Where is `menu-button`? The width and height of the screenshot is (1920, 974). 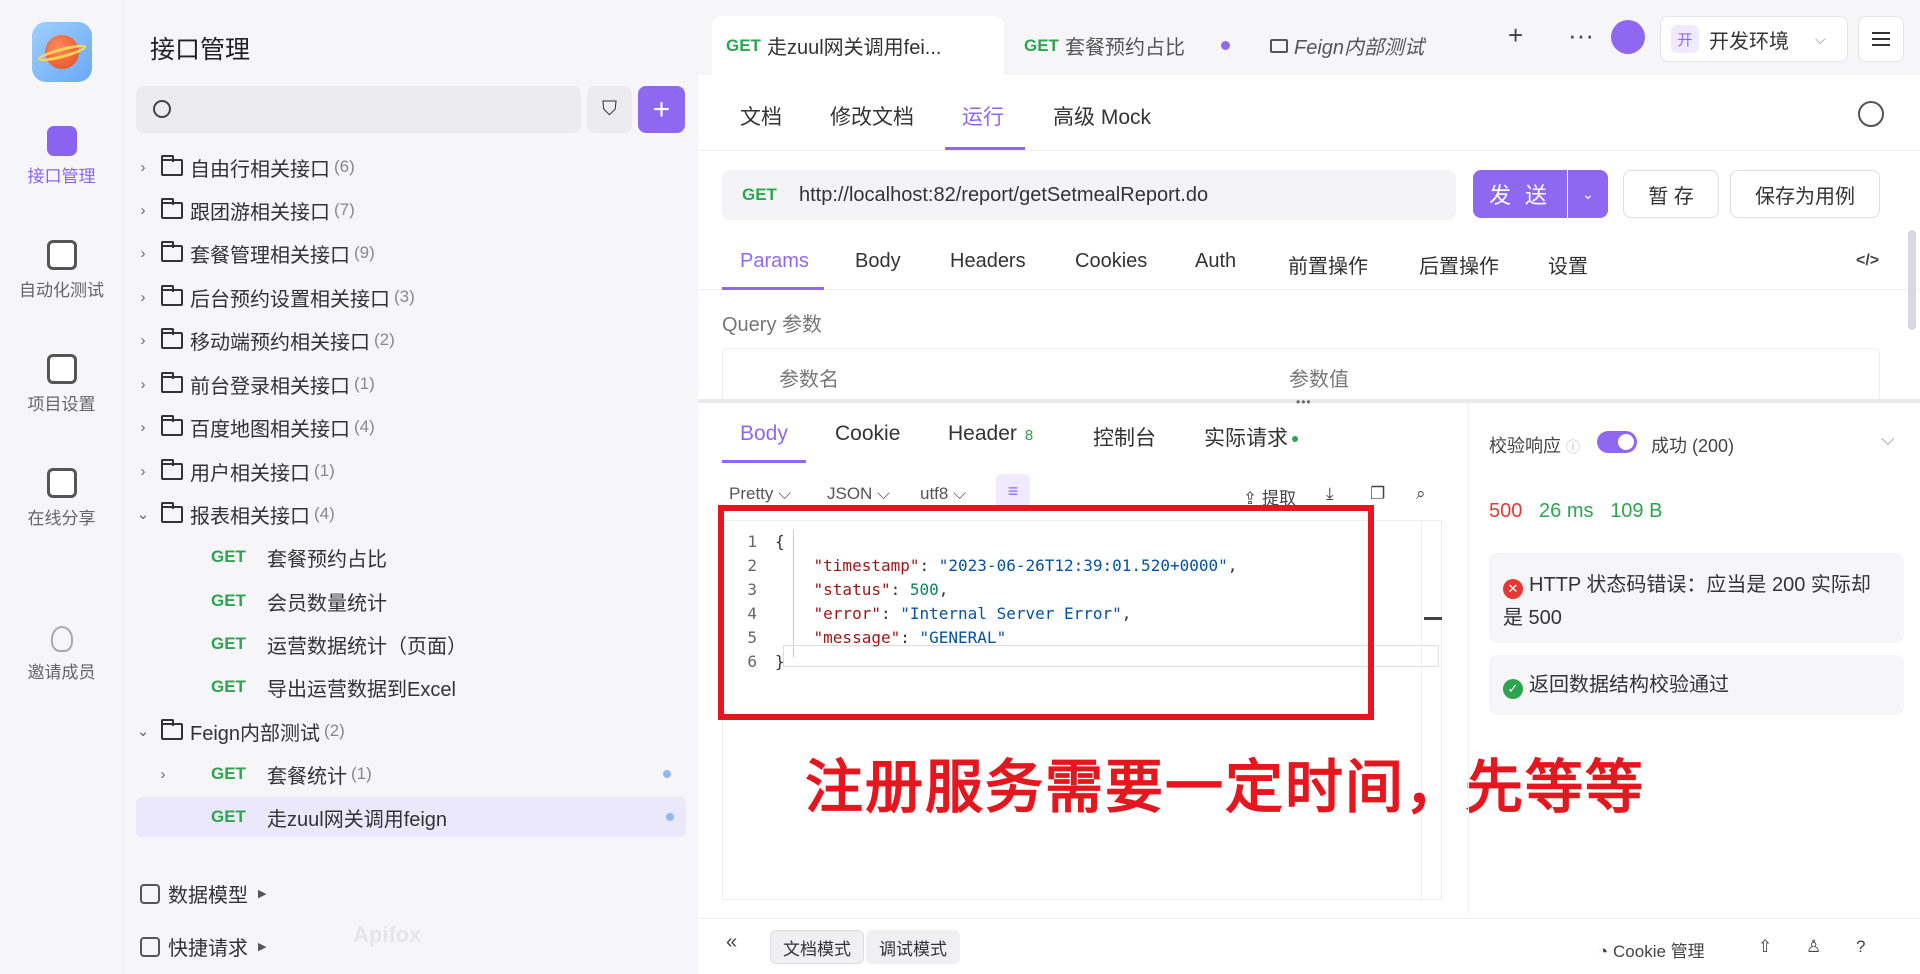 menu-button is located at coordinates (1881, 39).